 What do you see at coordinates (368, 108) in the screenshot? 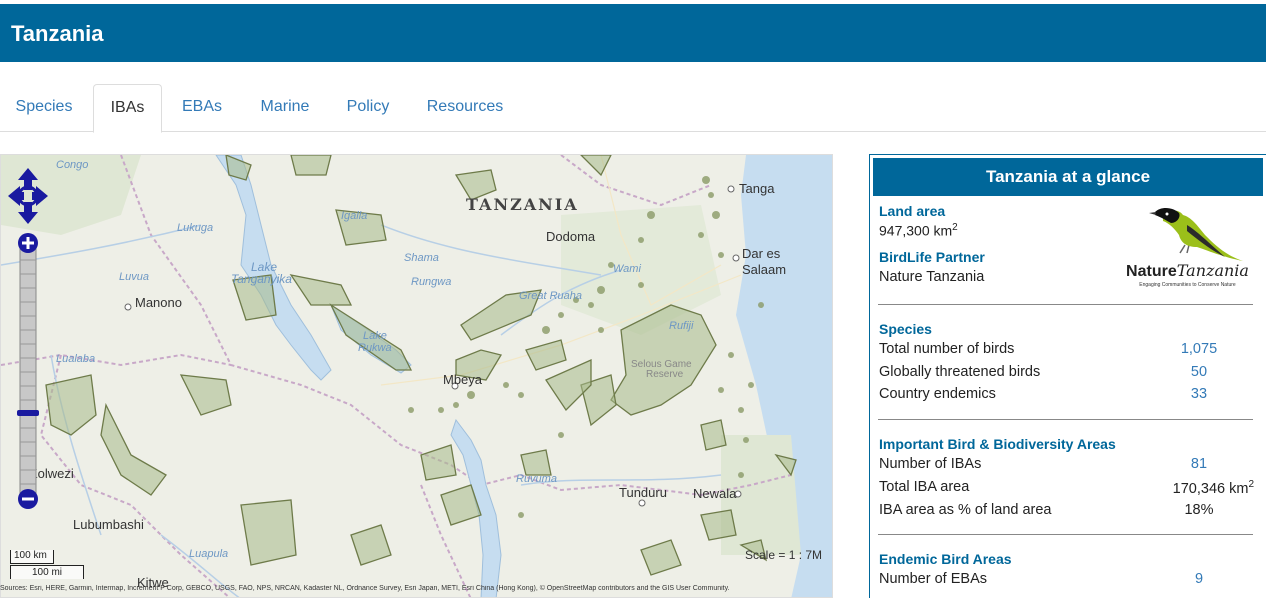
I see `tab-policy: Policy` at bounding box center [368, 108].